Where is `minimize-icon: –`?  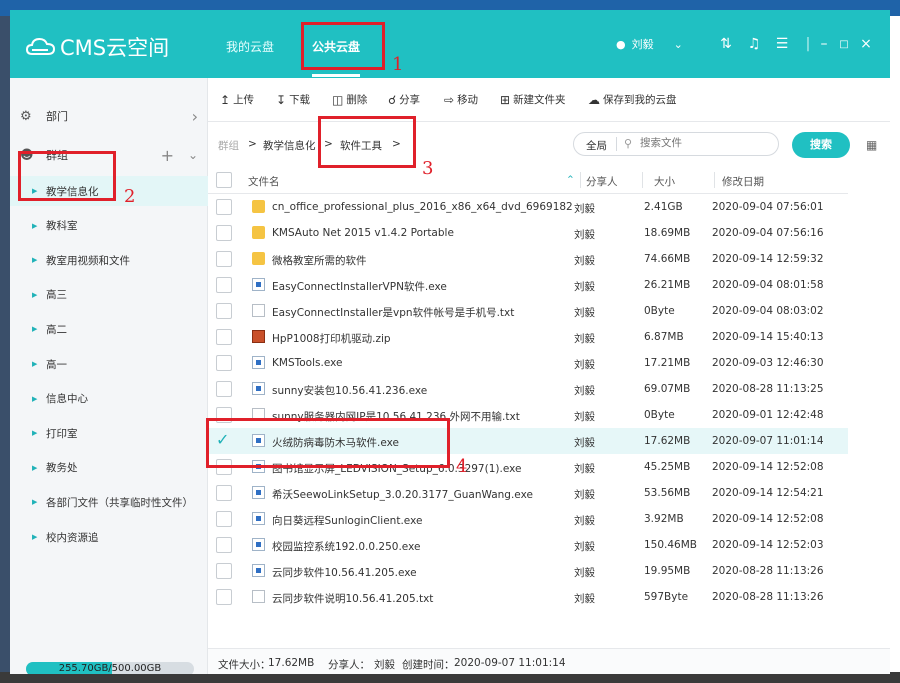 minimize-icon: – is located at coordinates (824, 44).